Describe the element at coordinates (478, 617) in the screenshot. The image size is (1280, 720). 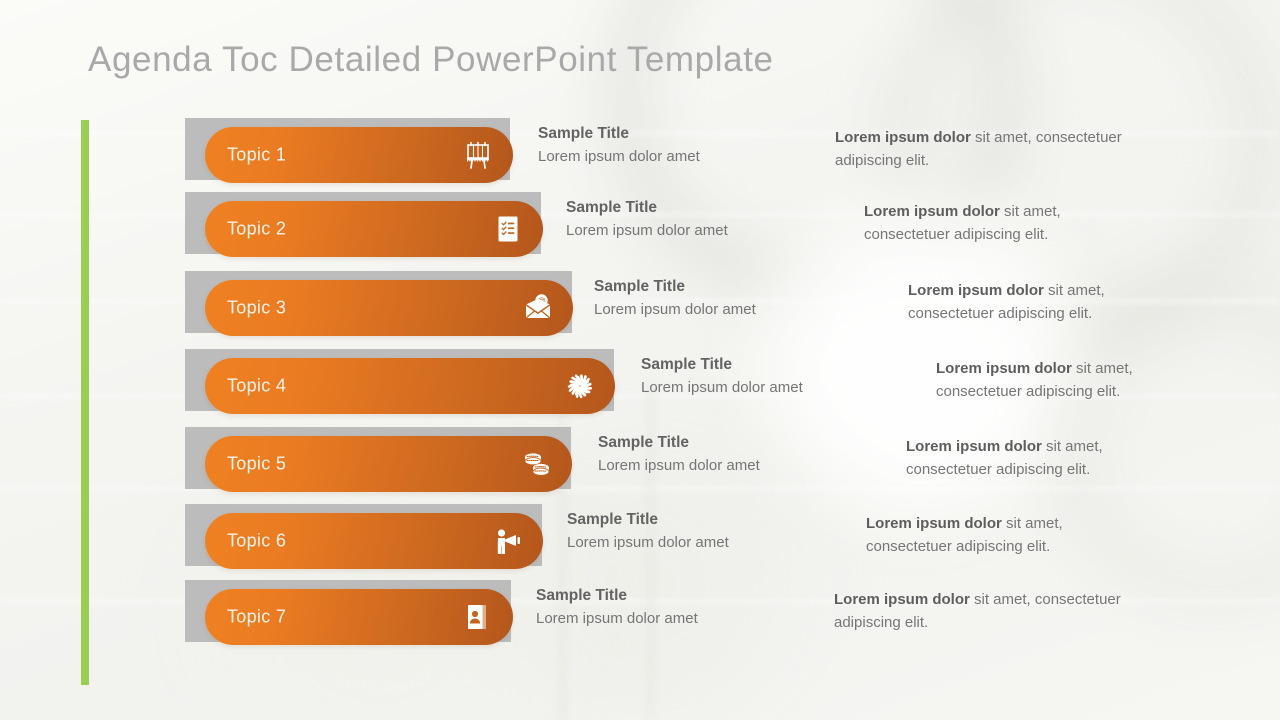
I see `contact-book-icon` at that location.